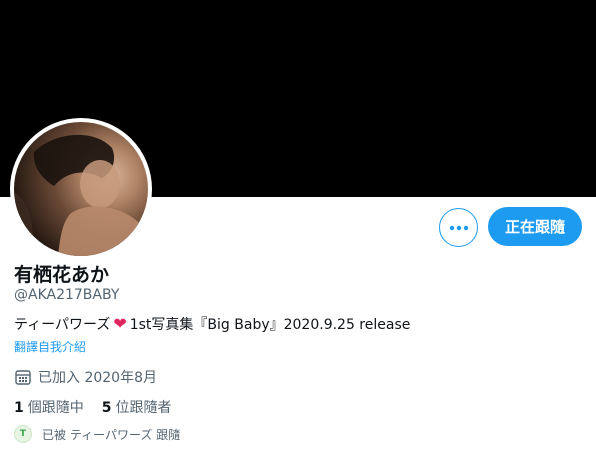 This screenshot has height=461, width=596. Describe the element at coordinates (62, 325) in the screenshot. I see `bio-text-start: ティーパワーズ` at that location.